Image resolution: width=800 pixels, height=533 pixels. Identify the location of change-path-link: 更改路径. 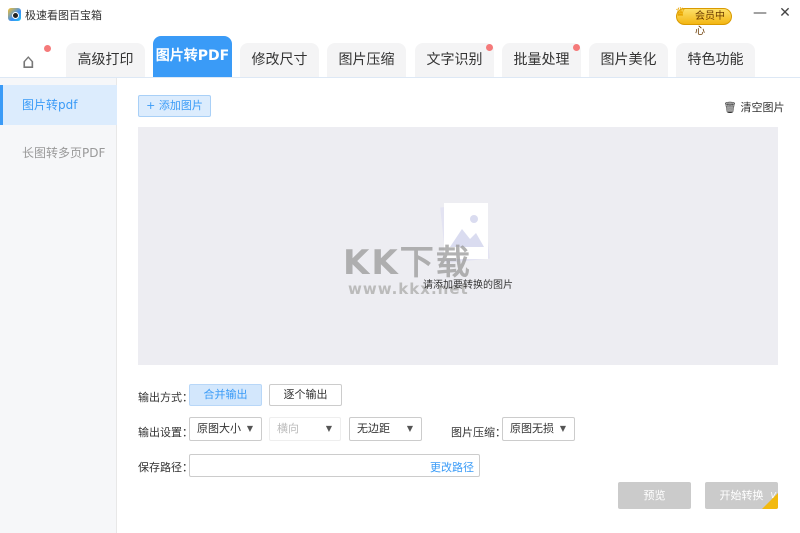
(452, 467).